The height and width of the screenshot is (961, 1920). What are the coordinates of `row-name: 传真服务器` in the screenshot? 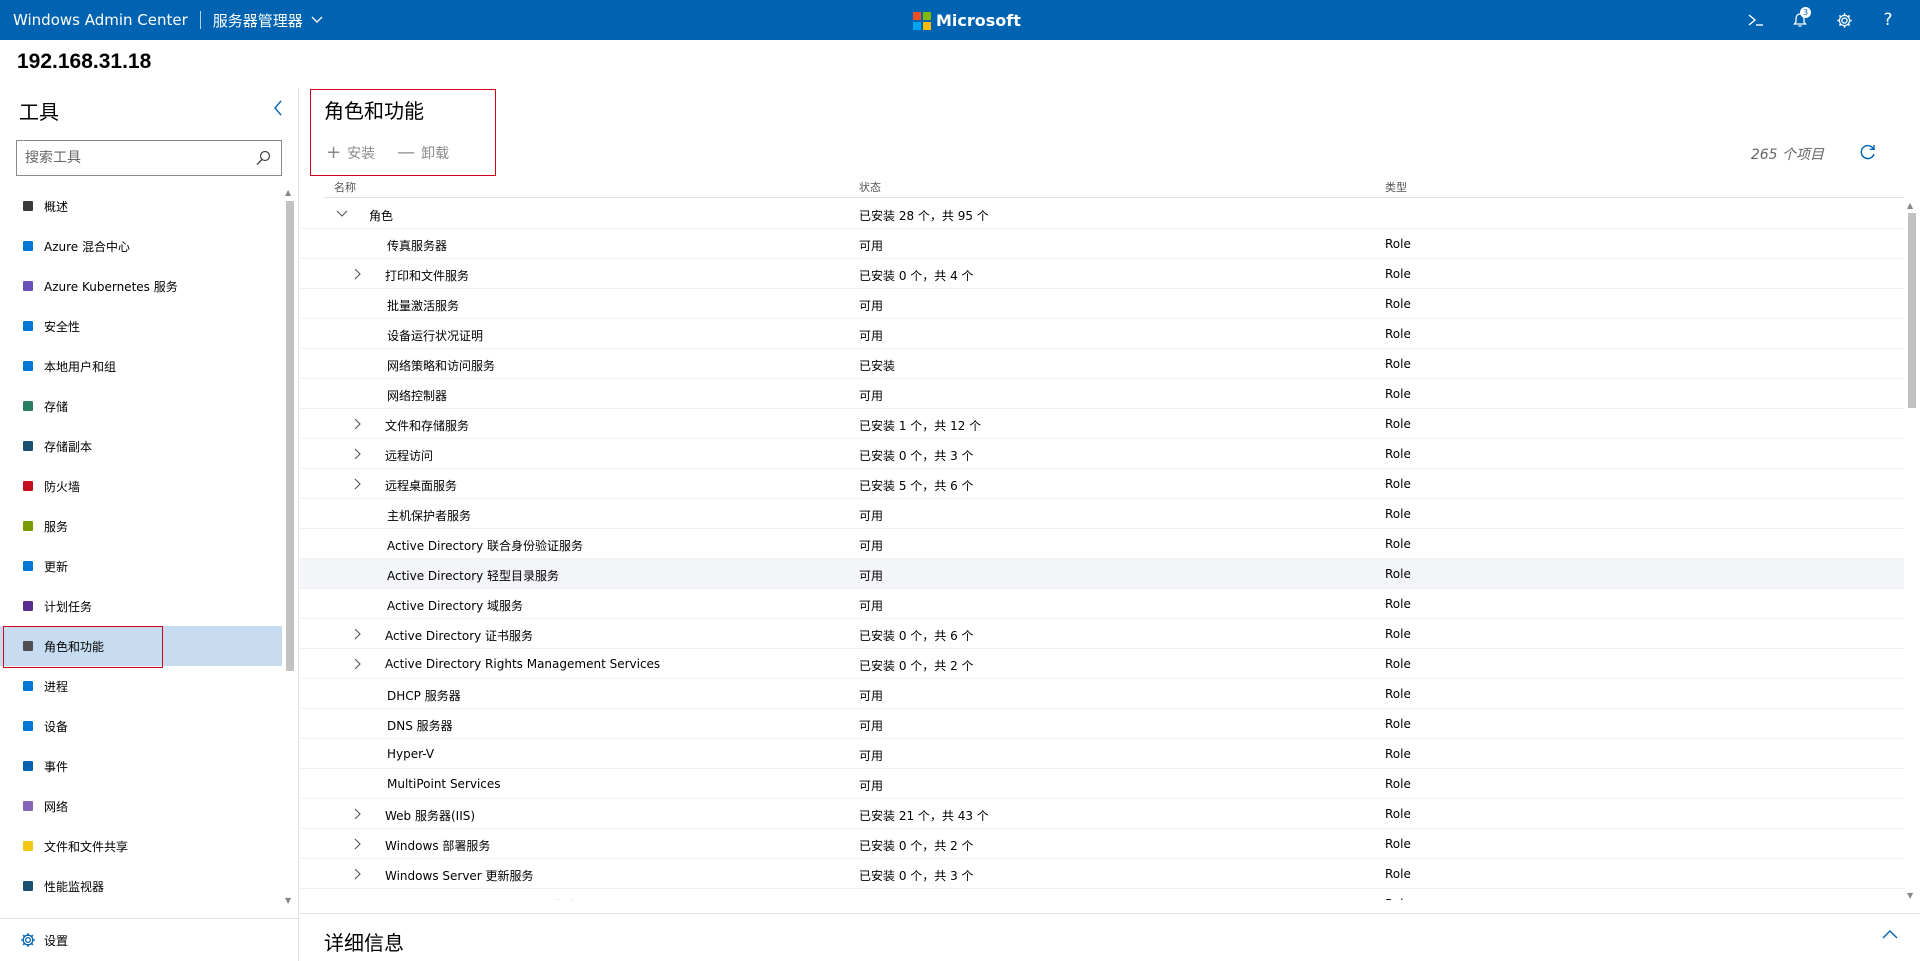 It's located at (417, 246).